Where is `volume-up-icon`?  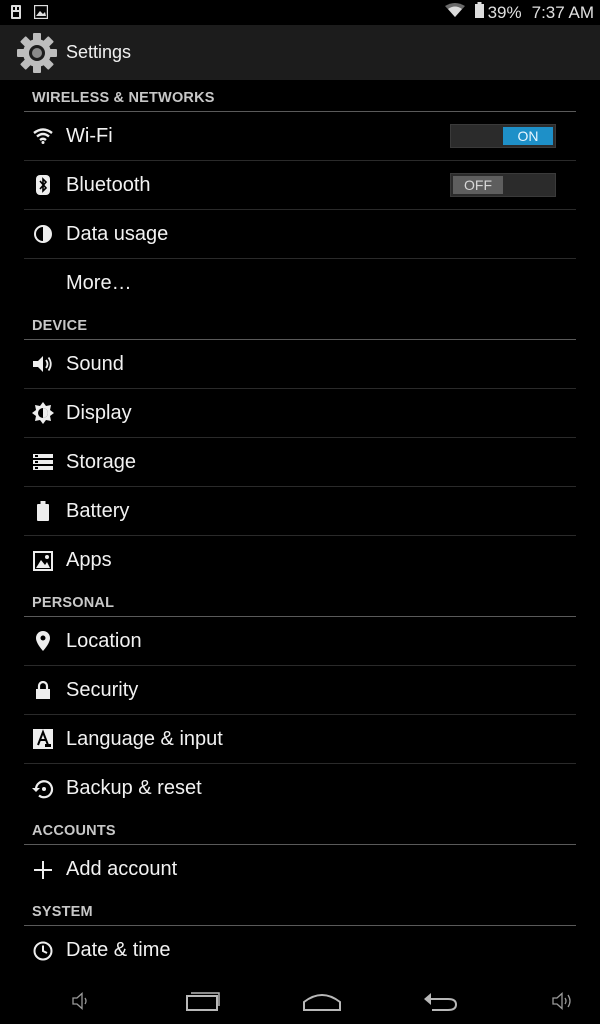
volume-up-icon is located at coordinates (561, 1001).